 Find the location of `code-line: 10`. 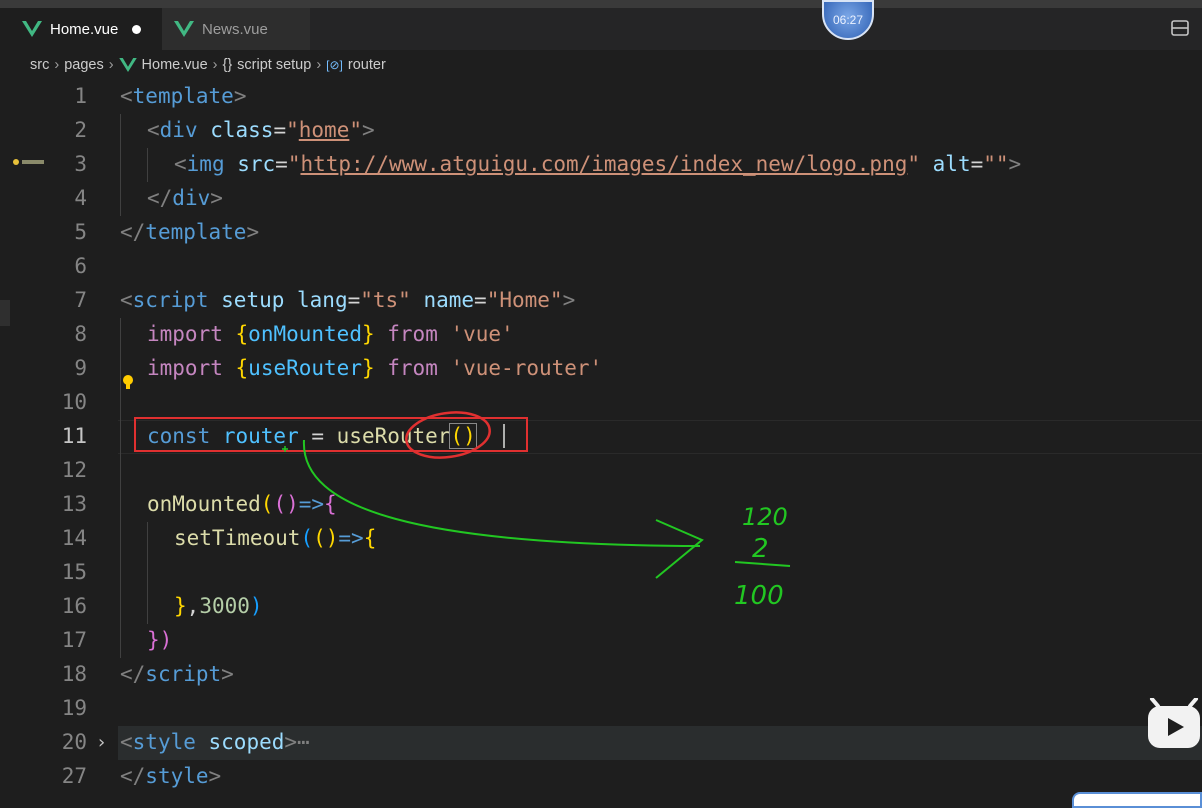

code-line: 10 is located at coordinates (601, 397).